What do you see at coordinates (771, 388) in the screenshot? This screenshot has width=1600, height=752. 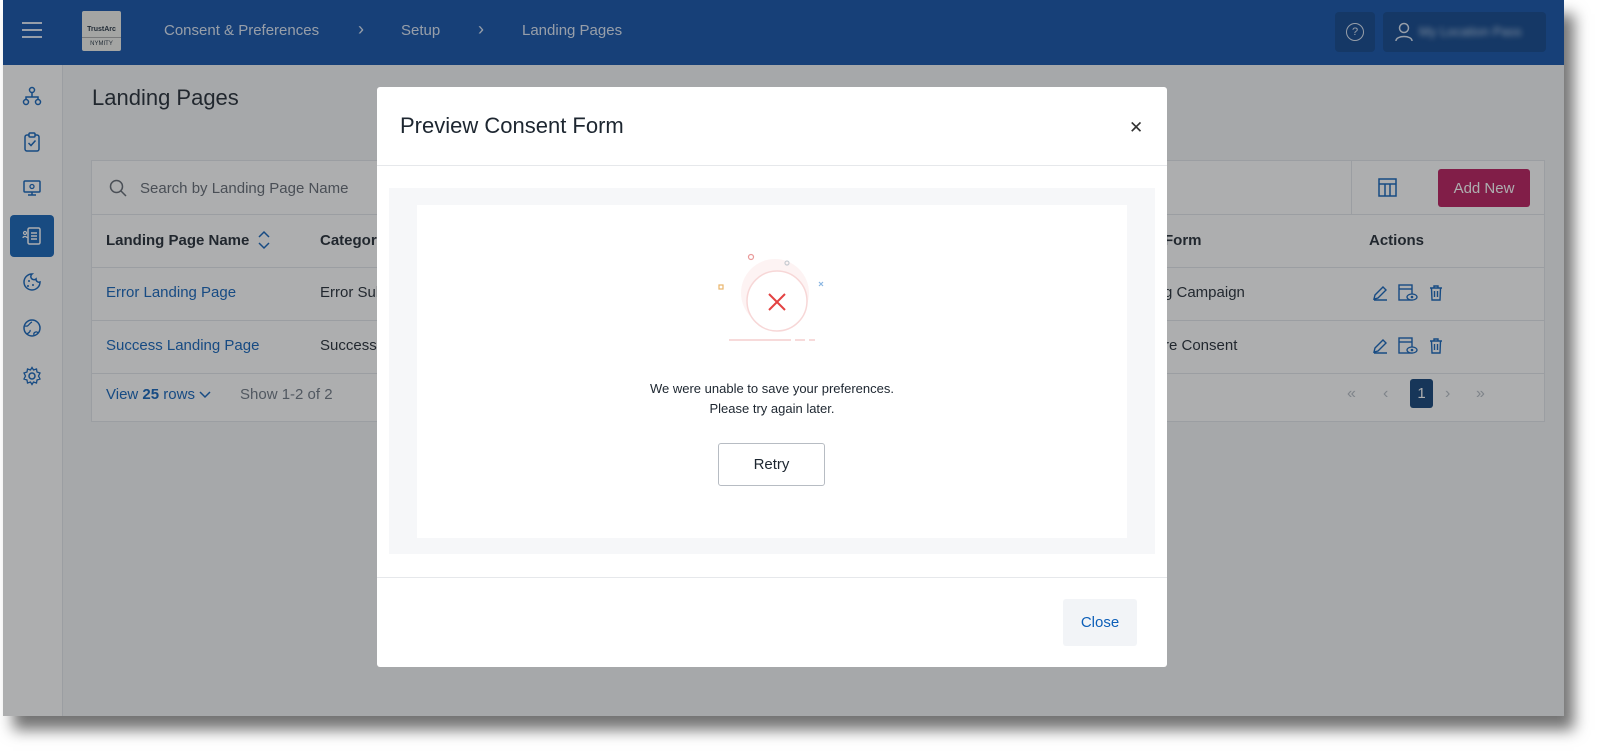 I see `error-message-line1: We were unable to save your preferences.` at bounding box center [771, 388].